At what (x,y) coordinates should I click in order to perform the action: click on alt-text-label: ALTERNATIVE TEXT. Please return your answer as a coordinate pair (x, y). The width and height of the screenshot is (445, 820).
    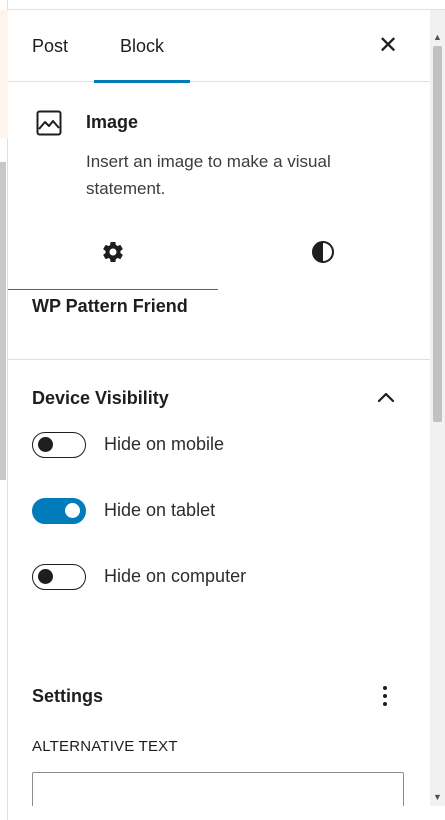
    Looking at the image, I should click on (105, 746).